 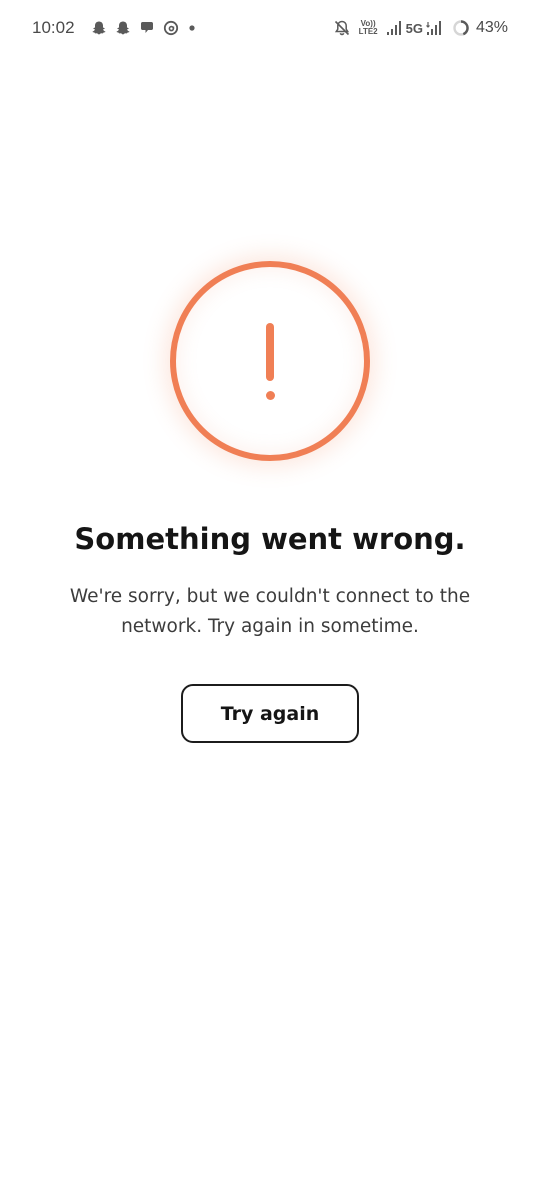 What do you see at coordinates (270, 28) in the screenshot?
I see `status-bar: 10:02 Vo)) LTE2 5G 43%` at bounding box center [270, 28].